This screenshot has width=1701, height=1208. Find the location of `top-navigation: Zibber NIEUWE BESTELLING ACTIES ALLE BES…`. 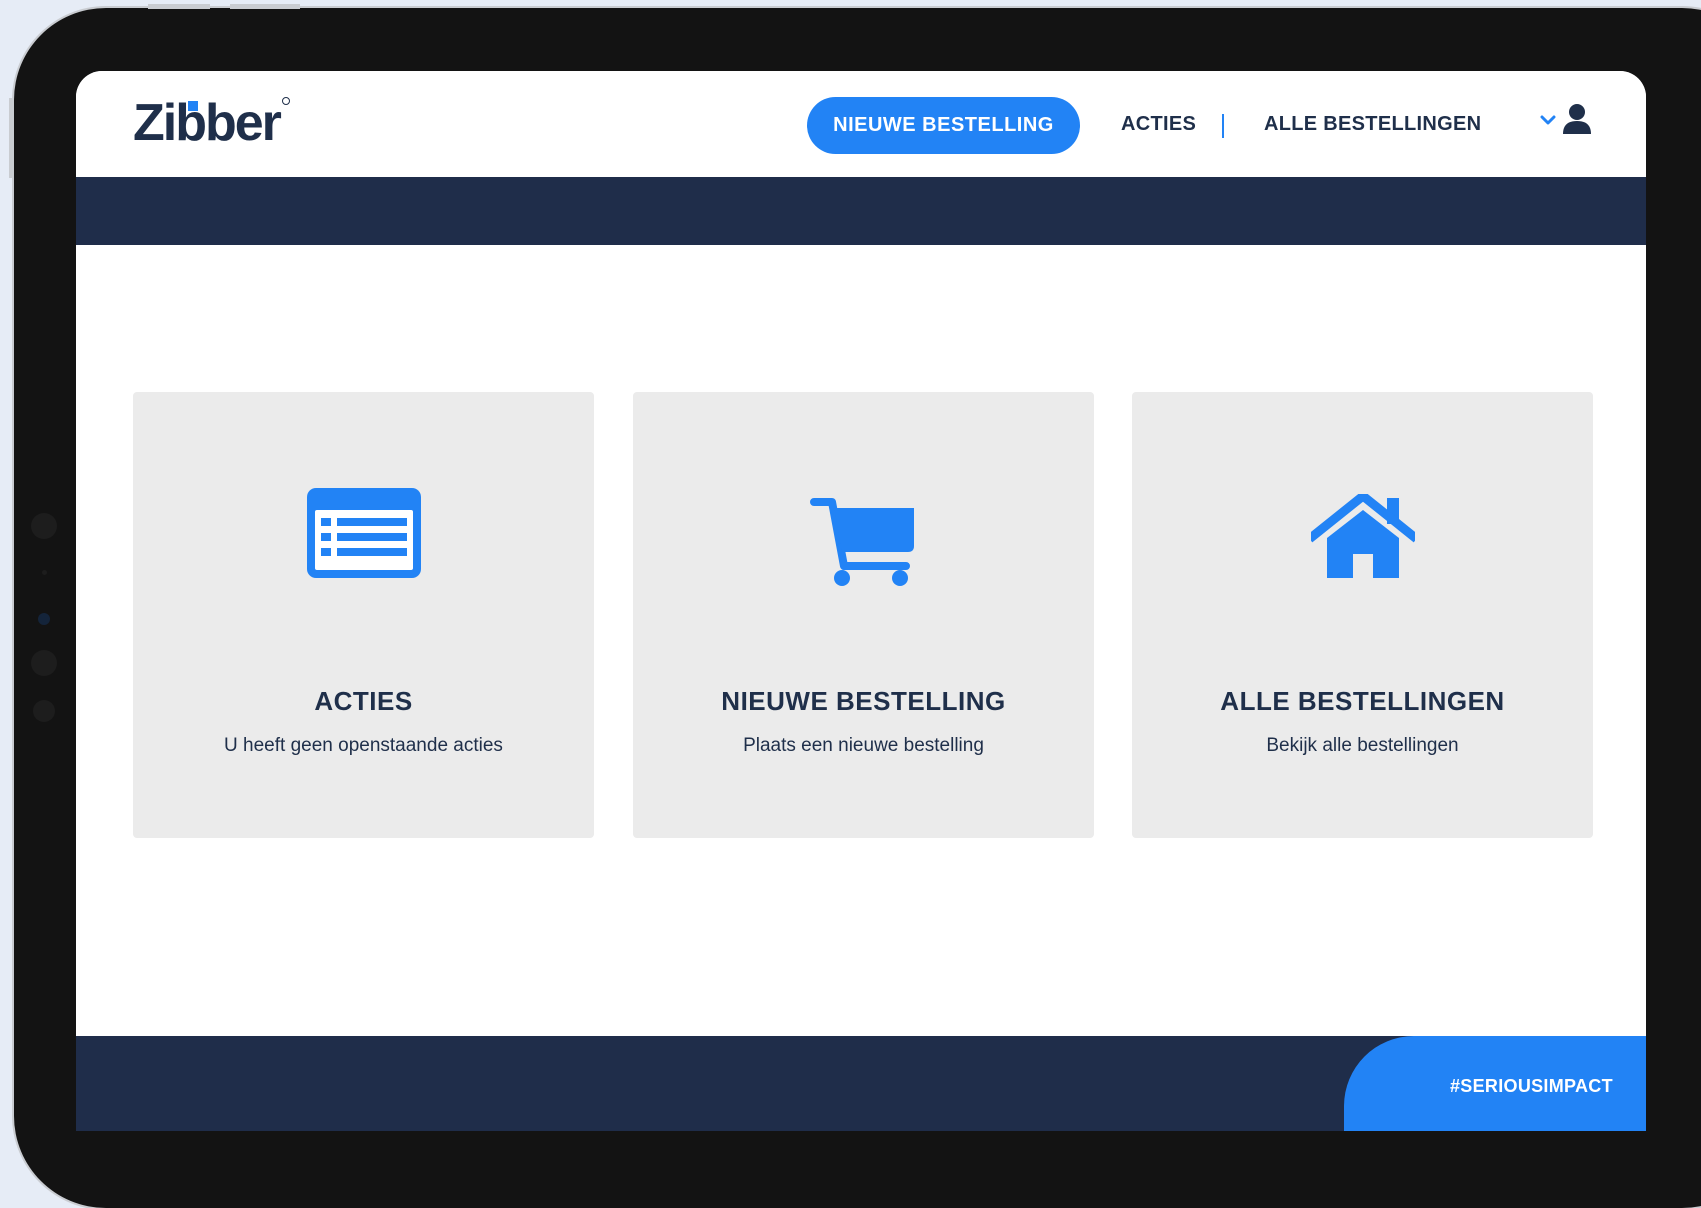

top-navigation: Zibber NIEUWE BESTELLING ACTIES ALLE BES… is located at coordinates (861, 124).